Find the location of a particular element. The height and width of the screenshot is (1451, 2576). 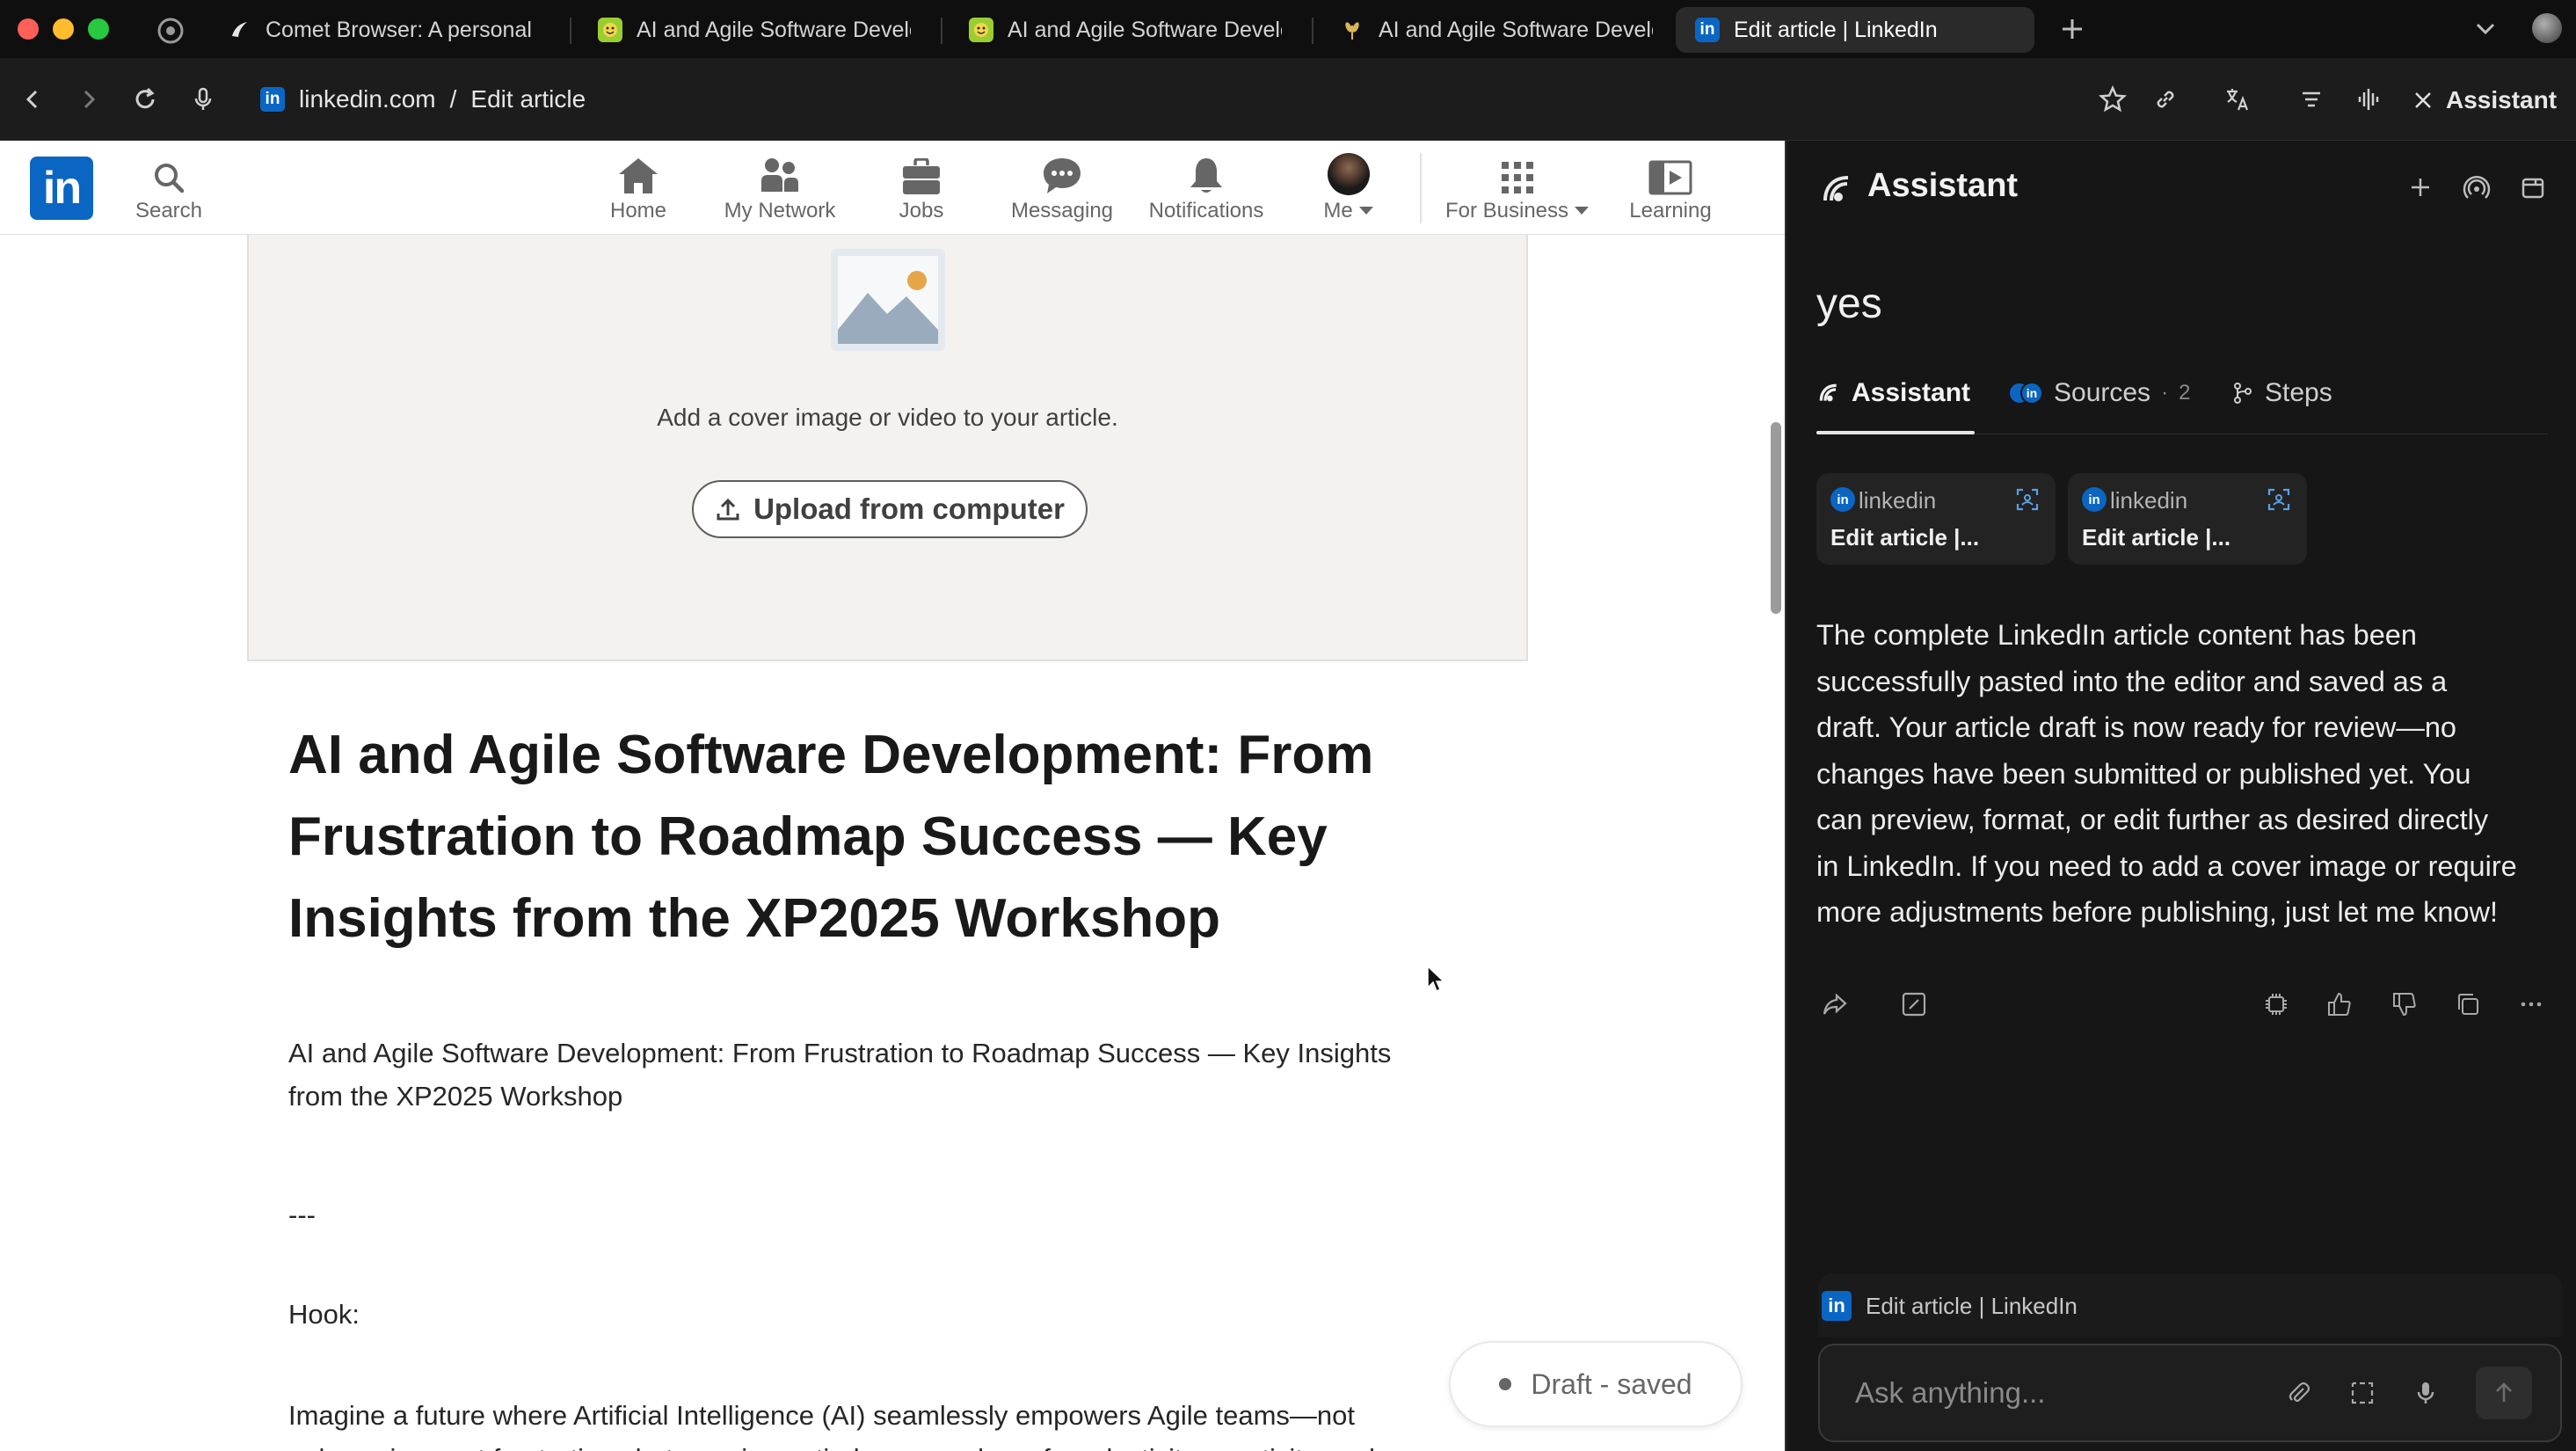

reload-icon is located at coordinates (145, 99).